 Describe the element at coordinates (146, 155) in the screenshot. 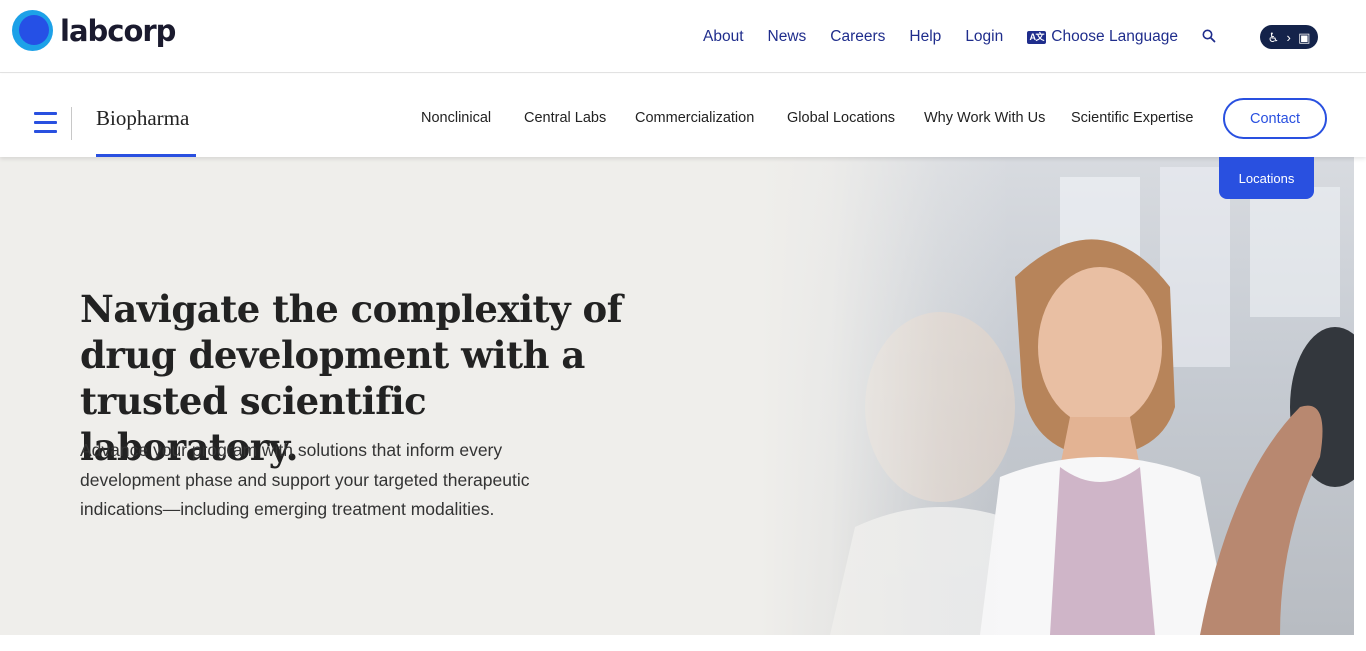

I see `active-section-indicator` at that location.